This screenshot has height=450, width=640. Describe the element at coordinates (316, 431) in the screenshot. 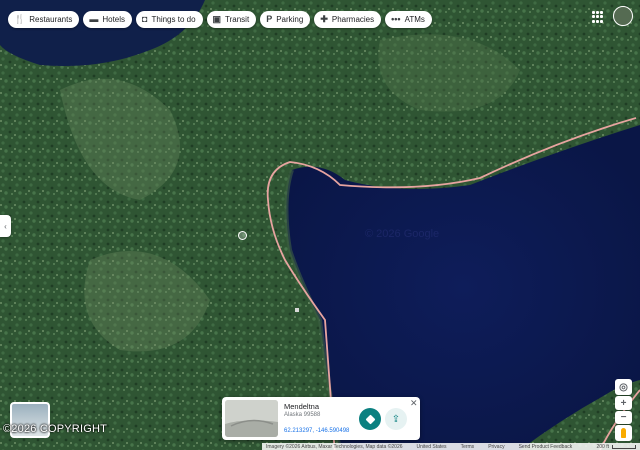

I see `place-coordinates: 62.213297, -146.590498` at that location.